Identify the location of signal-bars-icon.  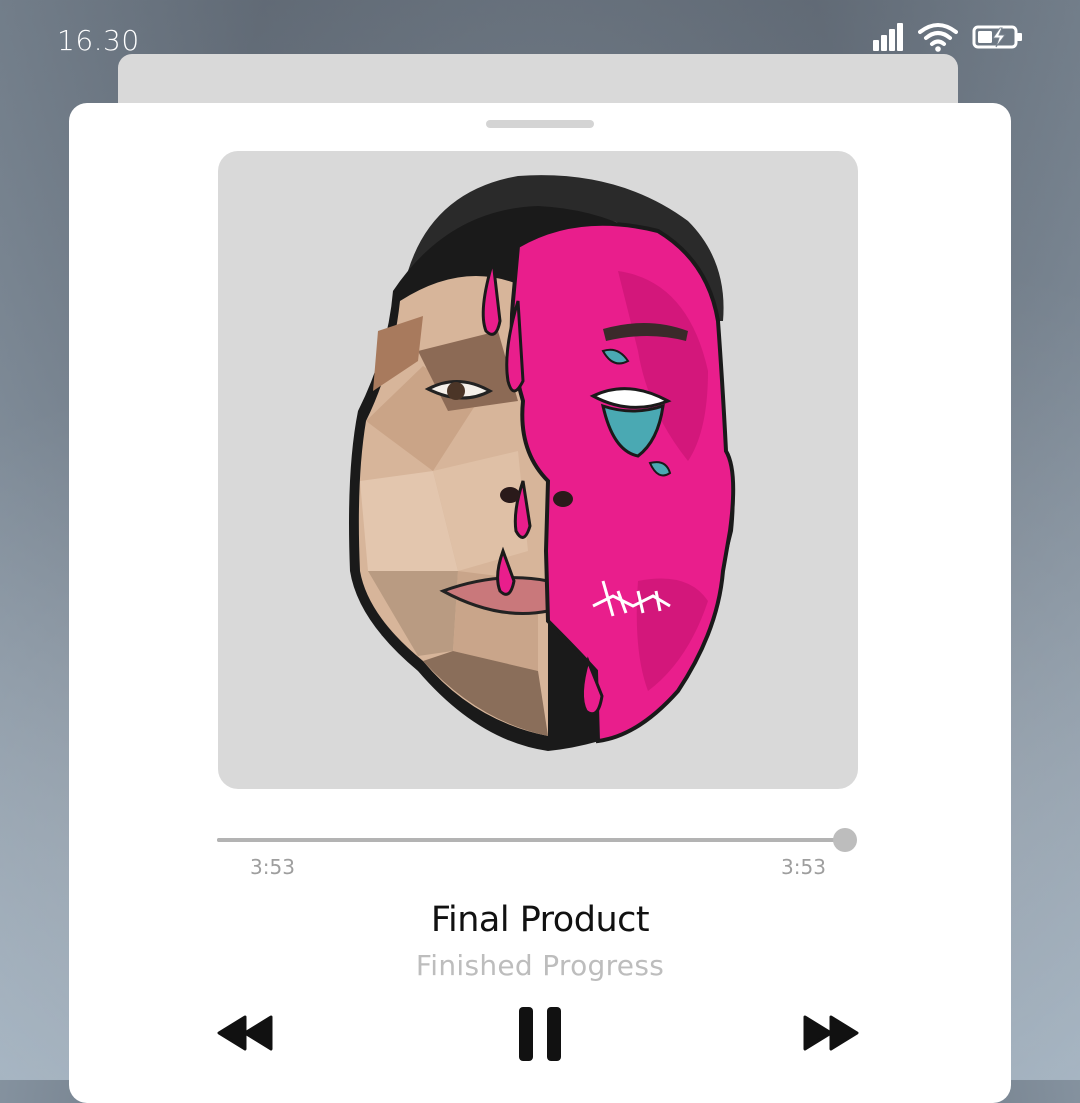
(888, 37).